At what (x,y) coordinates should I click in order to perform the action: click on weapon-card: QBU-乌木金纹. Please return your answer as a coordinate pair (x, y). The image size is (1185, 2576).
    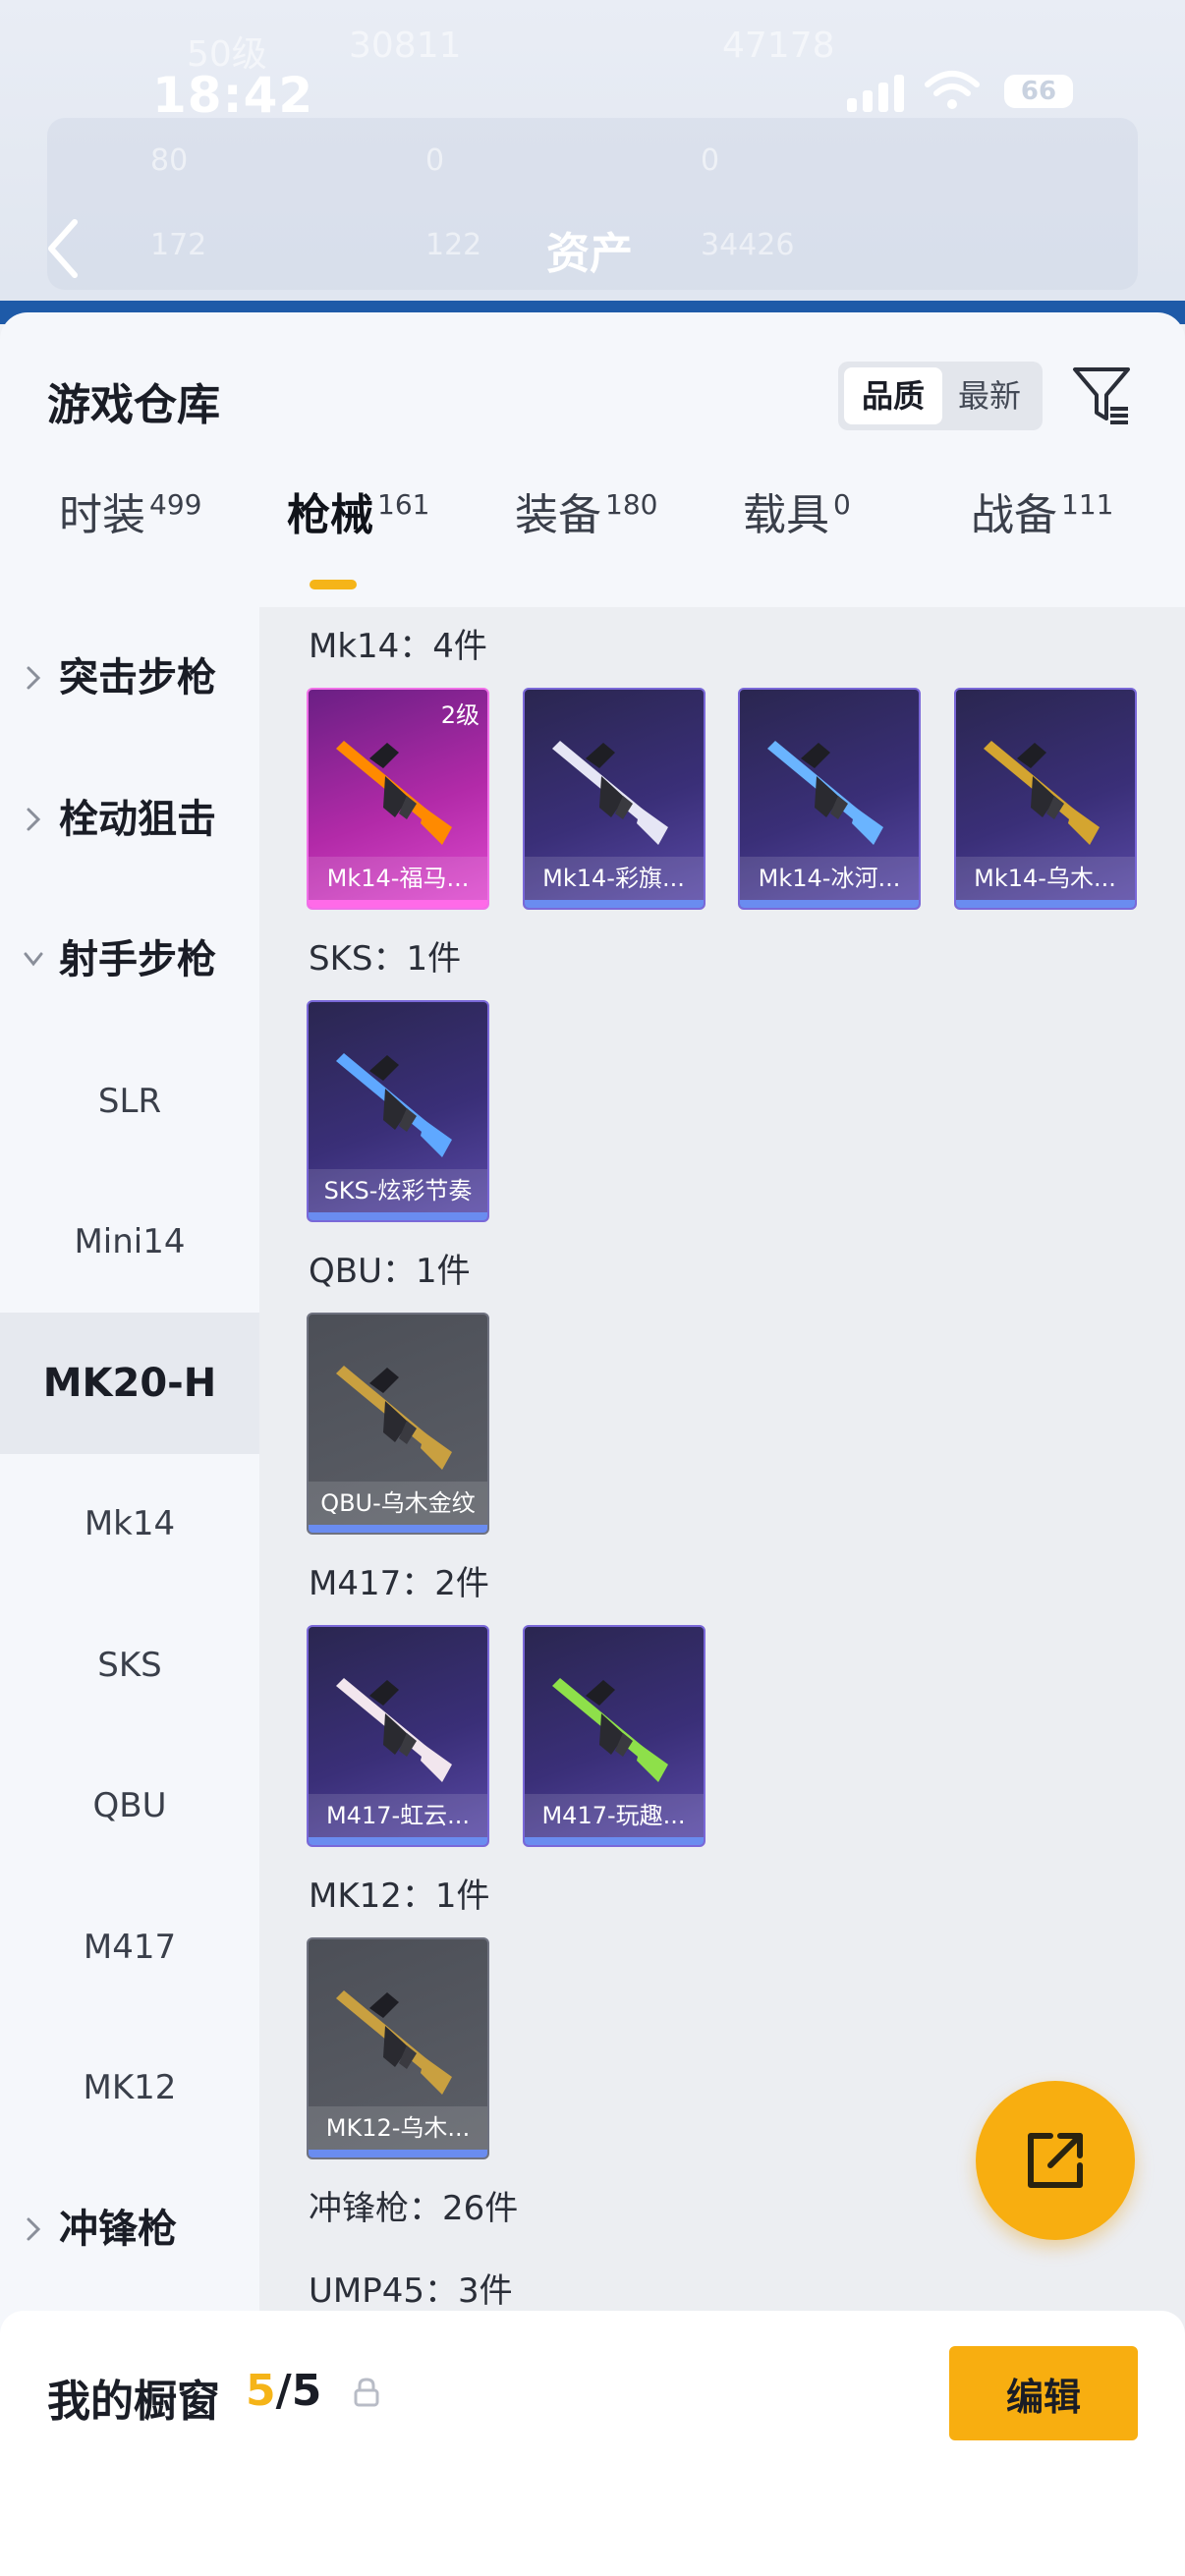
    Looking at the image, I should click on (398, 1424).